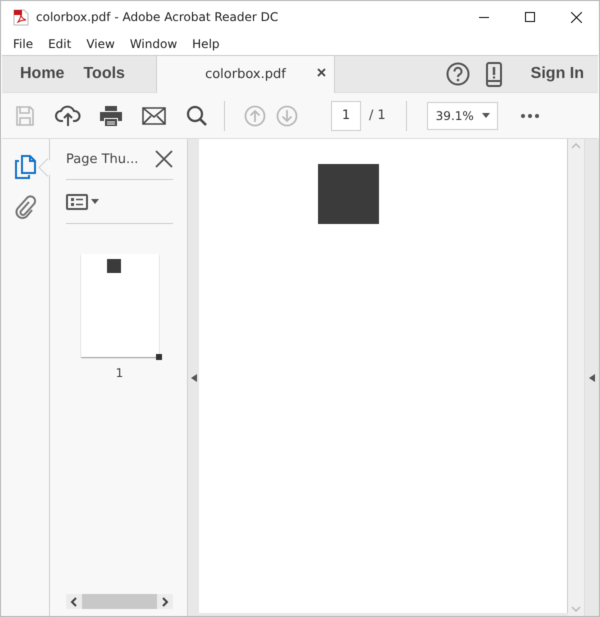 The height and width of the screenshot is (617, 600). Describe the element at coordinates (530, 17) in the screenshot. I see `maximize-icon` at that location.